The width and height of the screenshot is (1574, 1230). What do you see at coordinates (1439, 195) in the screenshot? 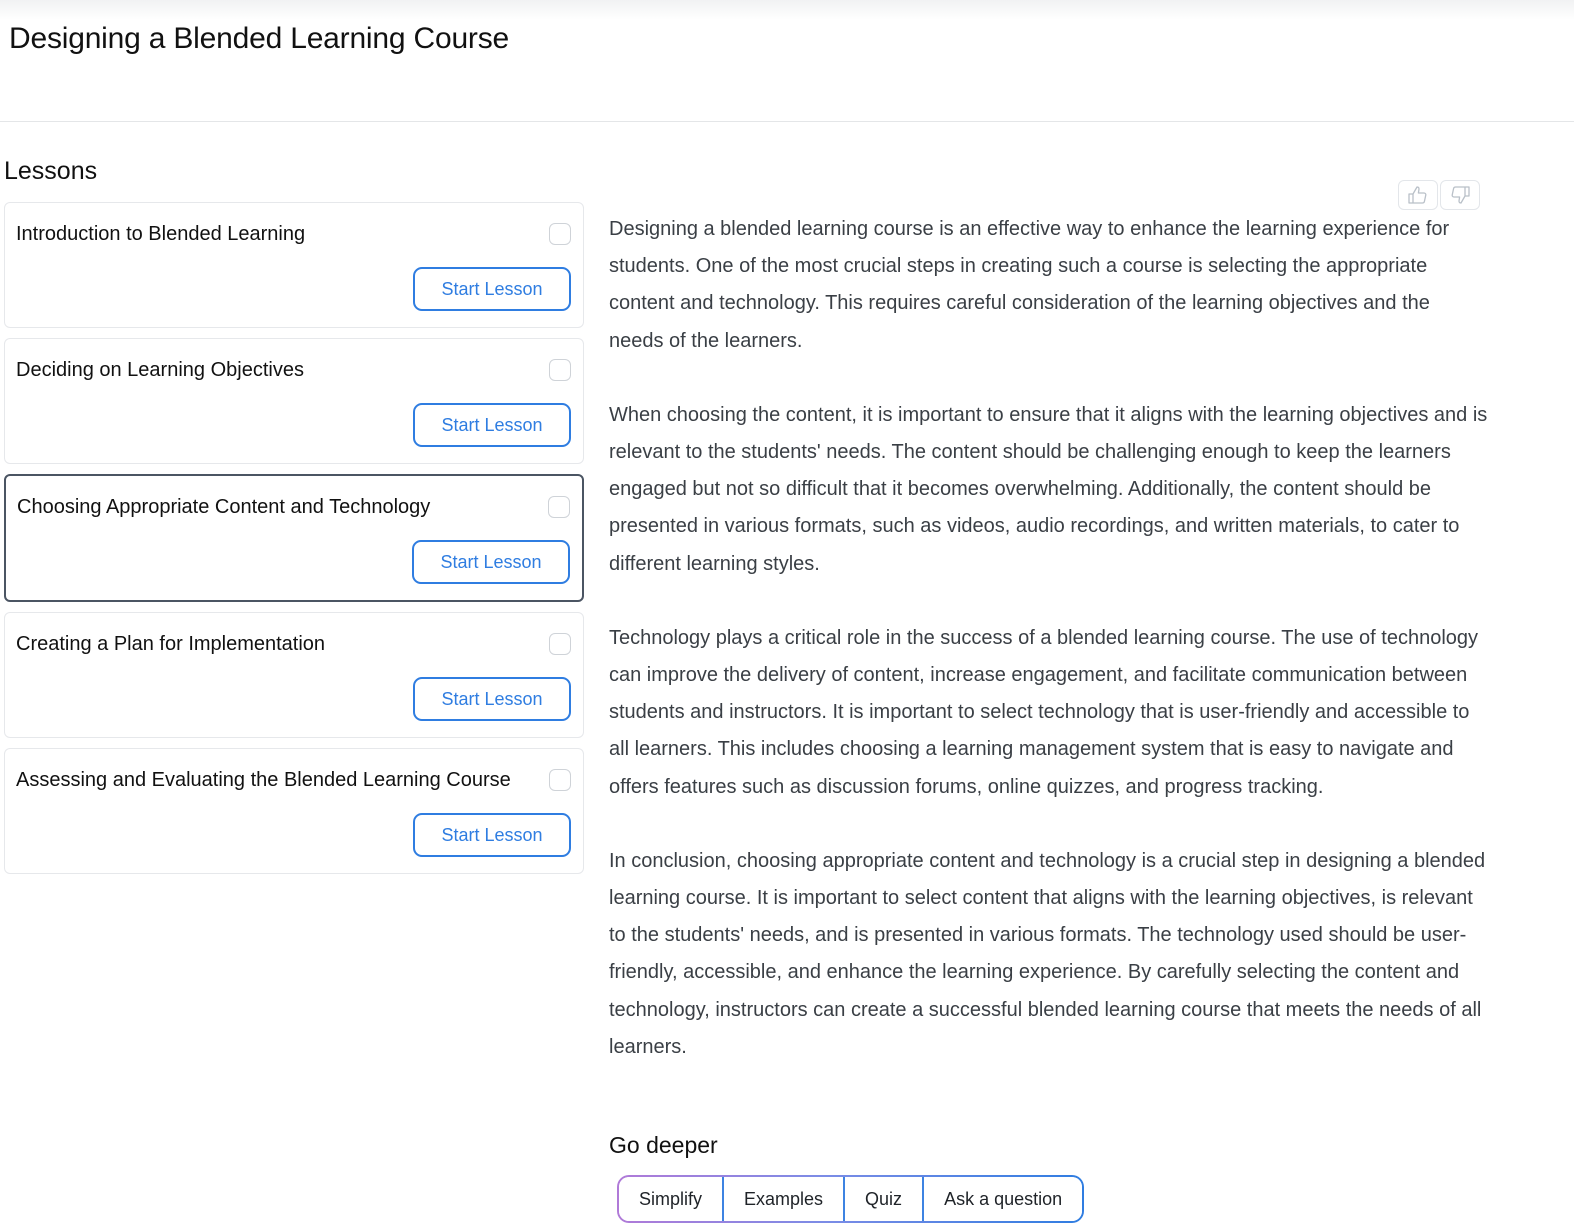
I see `feedback-buttons` at bounding box center [1439, 195].